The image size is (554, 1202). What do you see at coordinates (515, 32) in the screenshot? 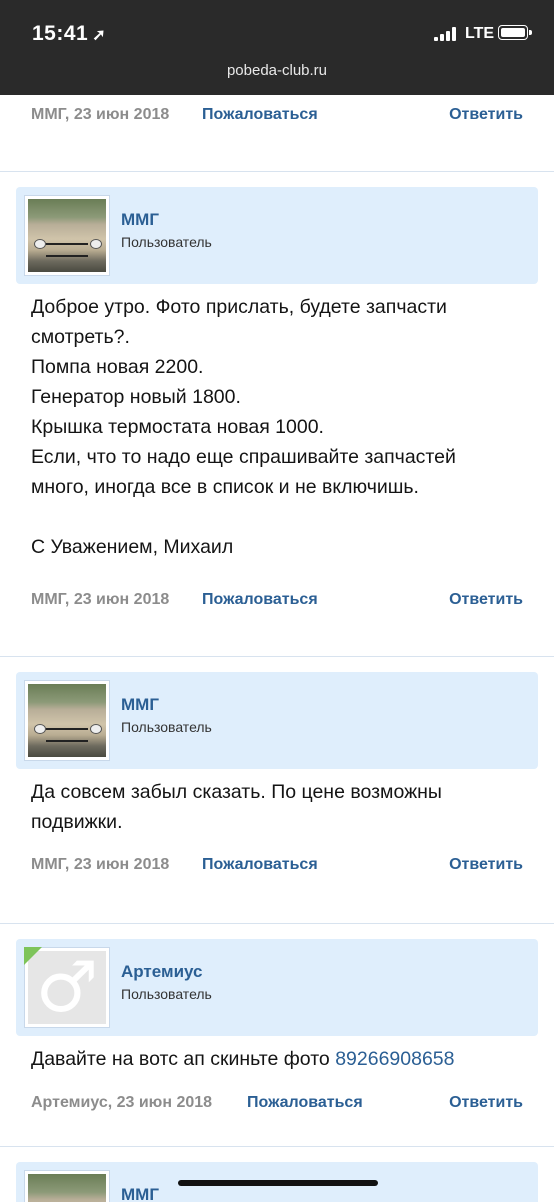
I see `battery-icon` at bounding box center [515, 32].